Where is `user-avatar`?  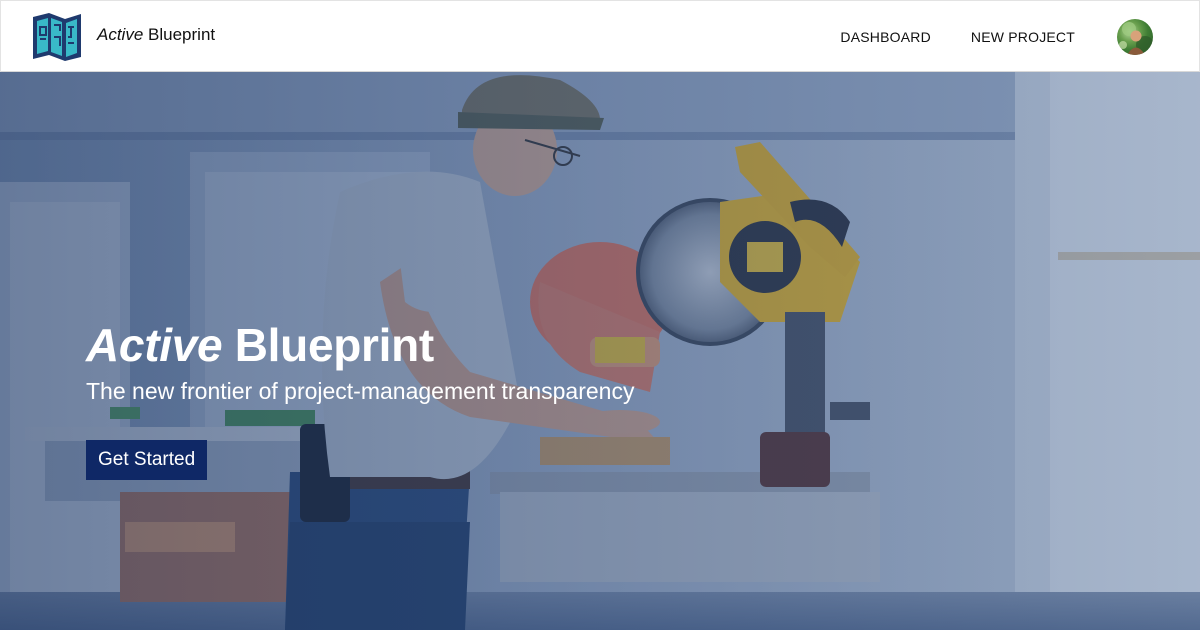 user-avatar is located at coordinates (1135, 37).